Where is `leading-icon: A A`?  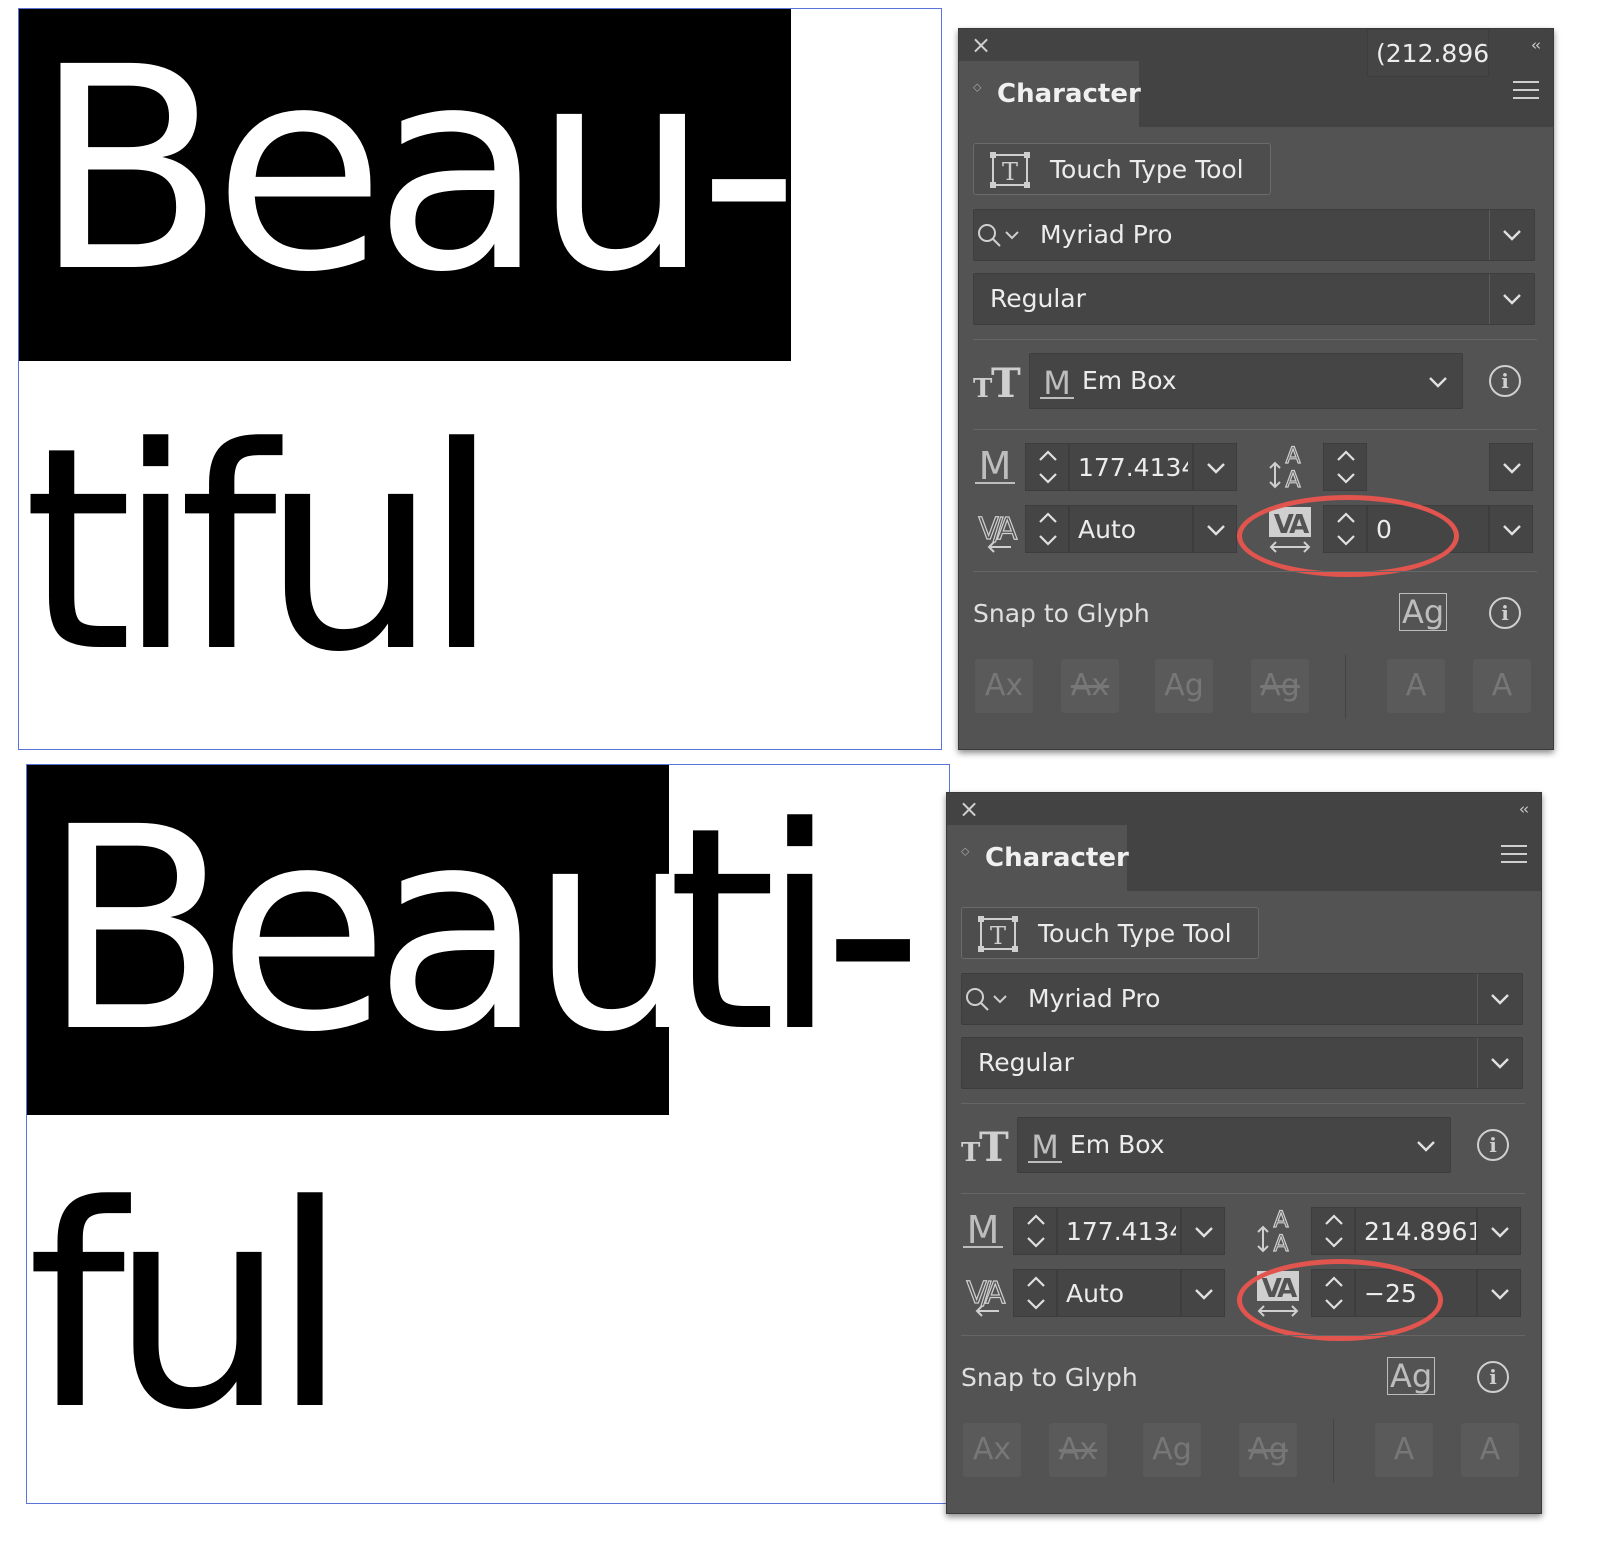 leading-icon: A A is located at coordinates (1273, 1231).